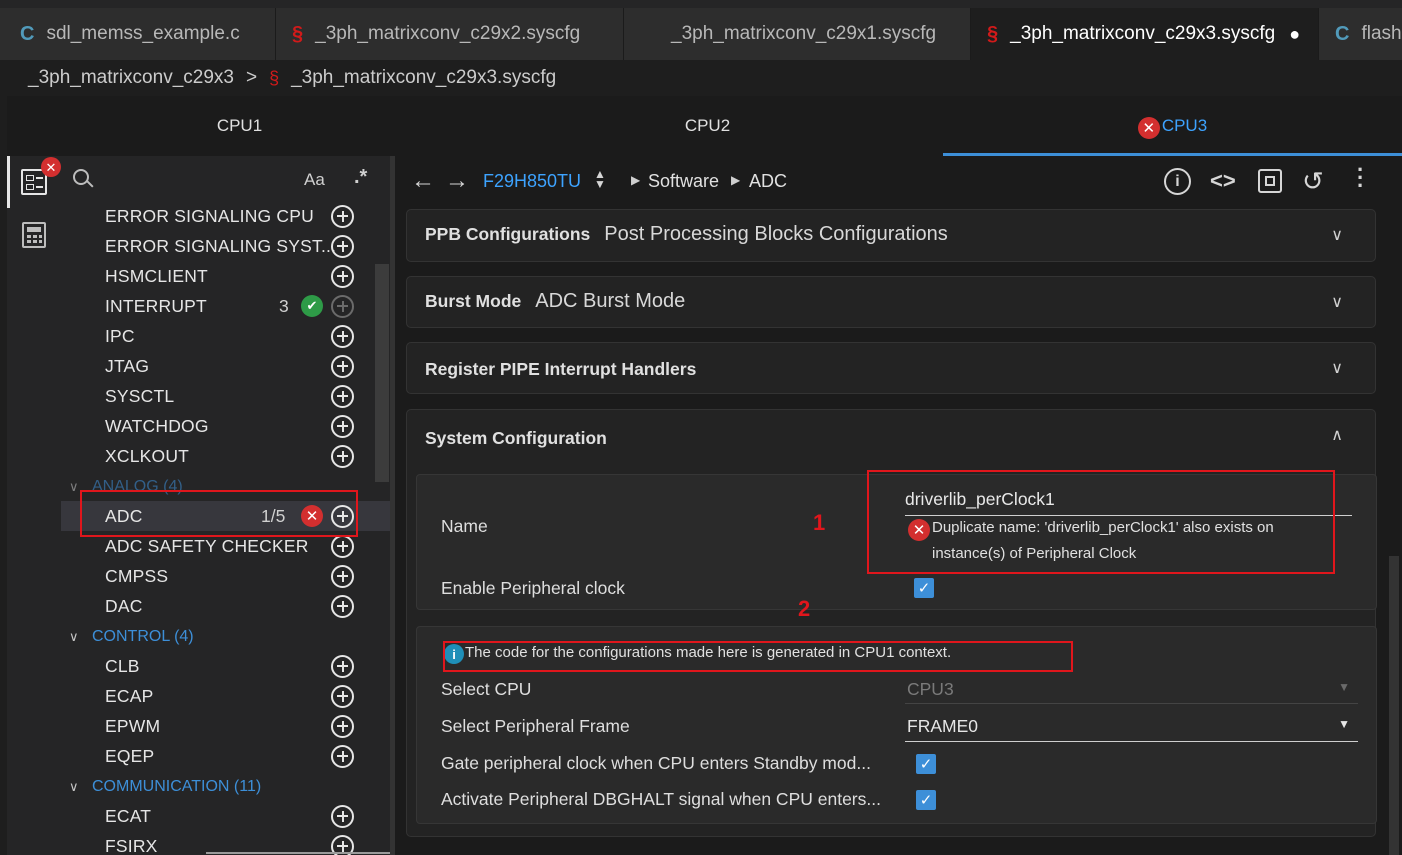 The height and width of the screenshot is (855, 1402). I want to click on module-item-ecat: ECAT, so click(225, 816).